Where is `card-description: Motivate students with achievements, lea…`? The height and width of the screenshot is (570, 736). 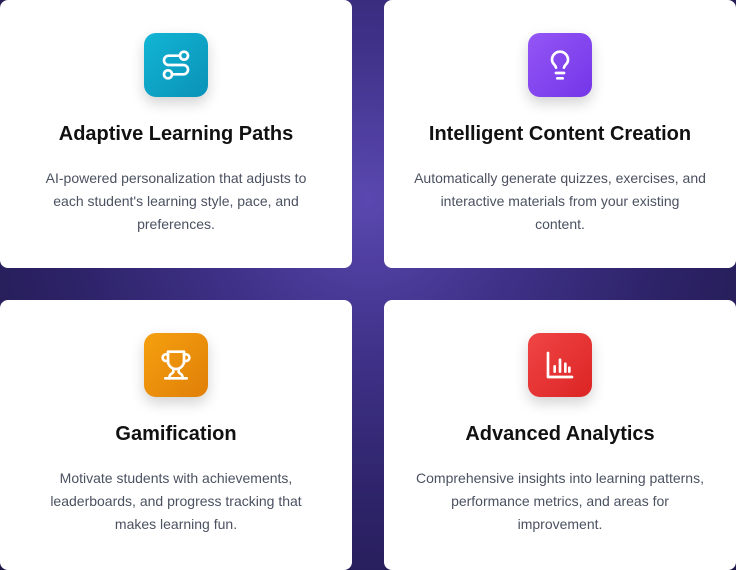
card-description: Motivate students with achievements, lea… is located at coordinates (176, 501).